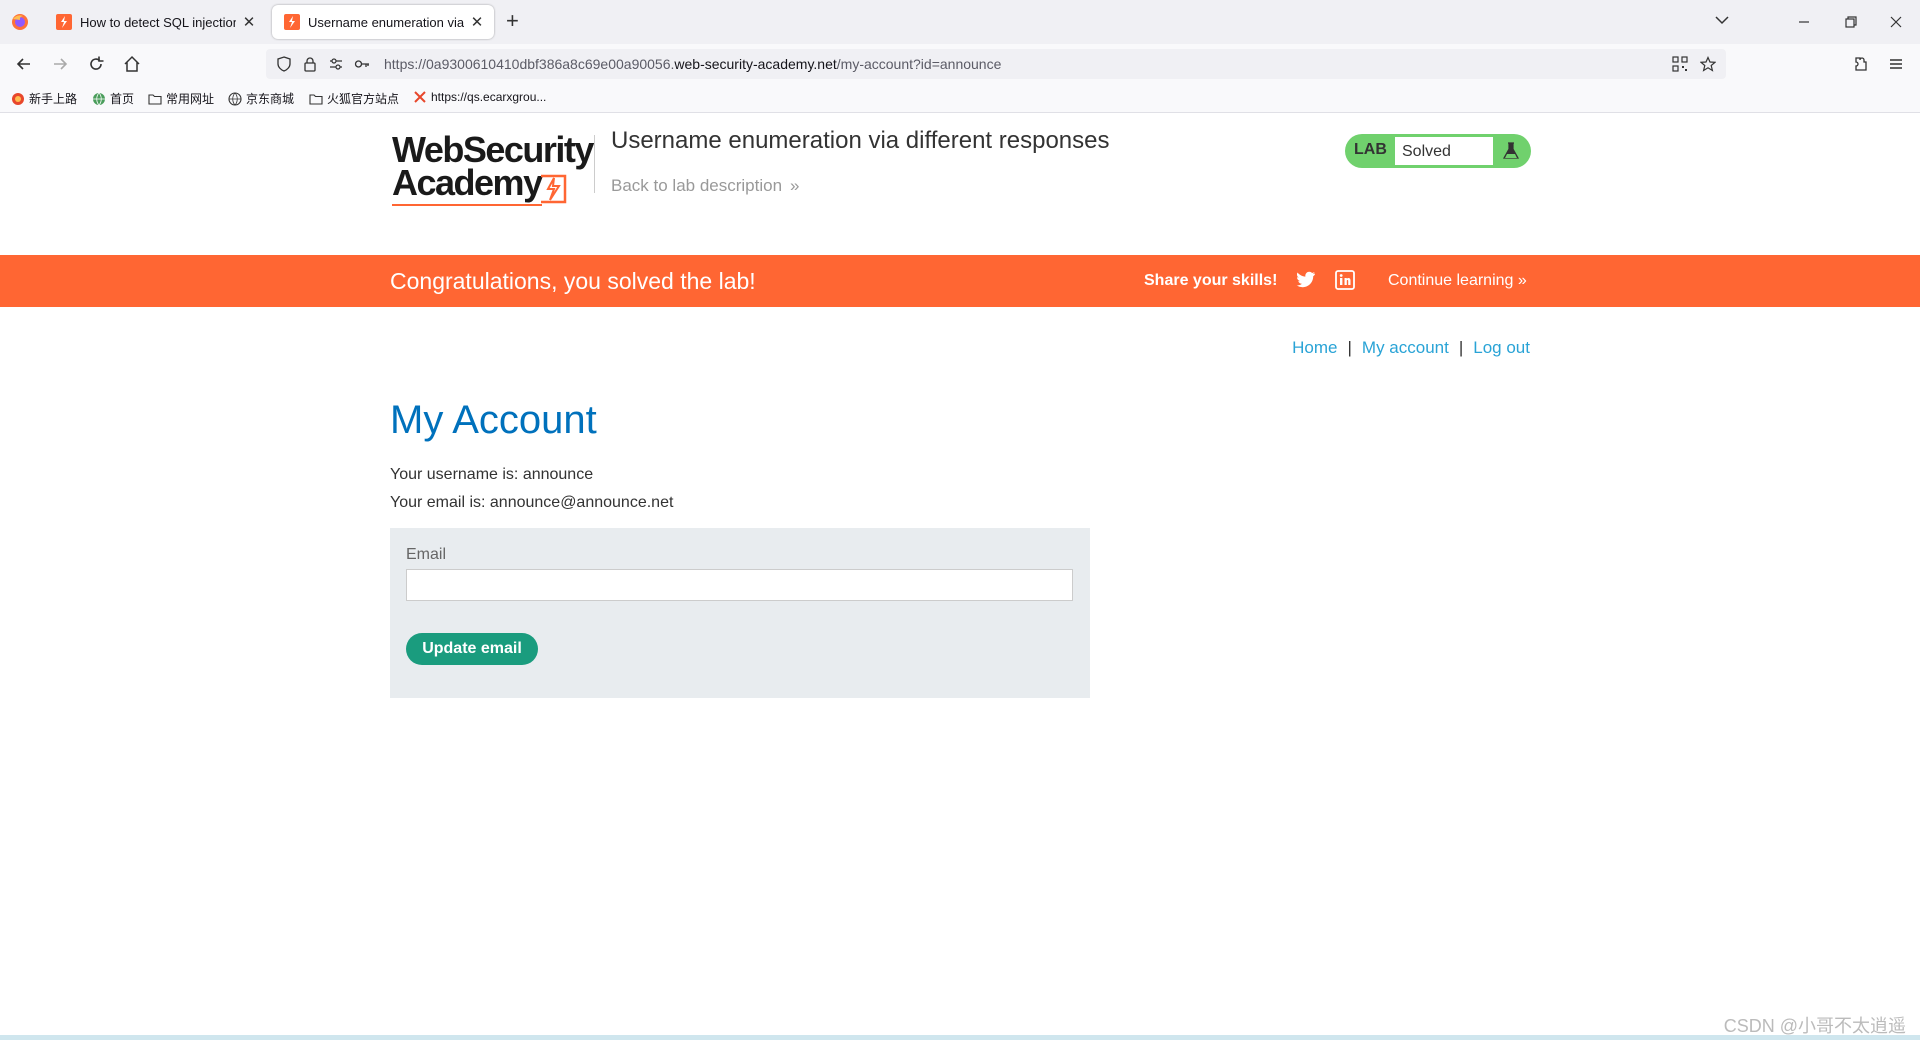  What do you see at coordinates (1306, 280) in the screenshot?
I see `twitter-icon` at bounding box center [1306, 280].